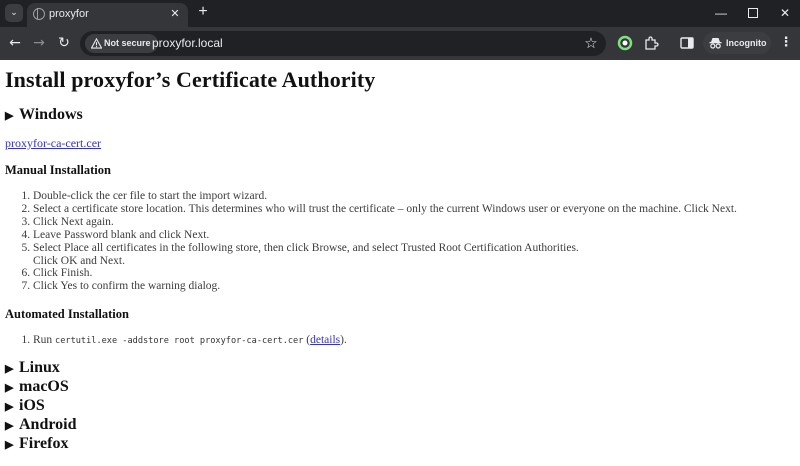 The height and width of the screenshot is (466, 800). Describe the element at coordinates (385, 235) in the screenshot. I see `list-item: Leave Password blank and click Next.` at that location.